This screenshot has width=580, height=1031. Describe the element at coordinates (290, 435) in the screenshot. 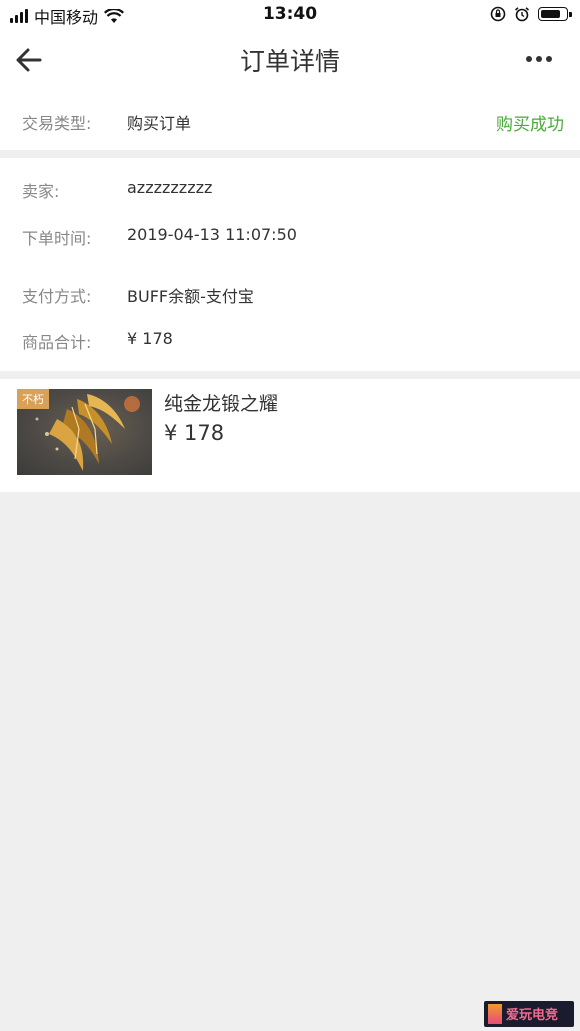

I see `item-card: 不朽 纯金龙锻之耀 ¥ 178` at that location.